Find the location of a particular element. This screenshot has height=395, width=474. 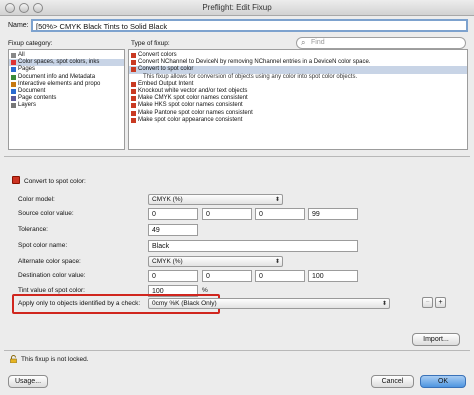

search-placeholder: Find is located at coordinates (318, 42).